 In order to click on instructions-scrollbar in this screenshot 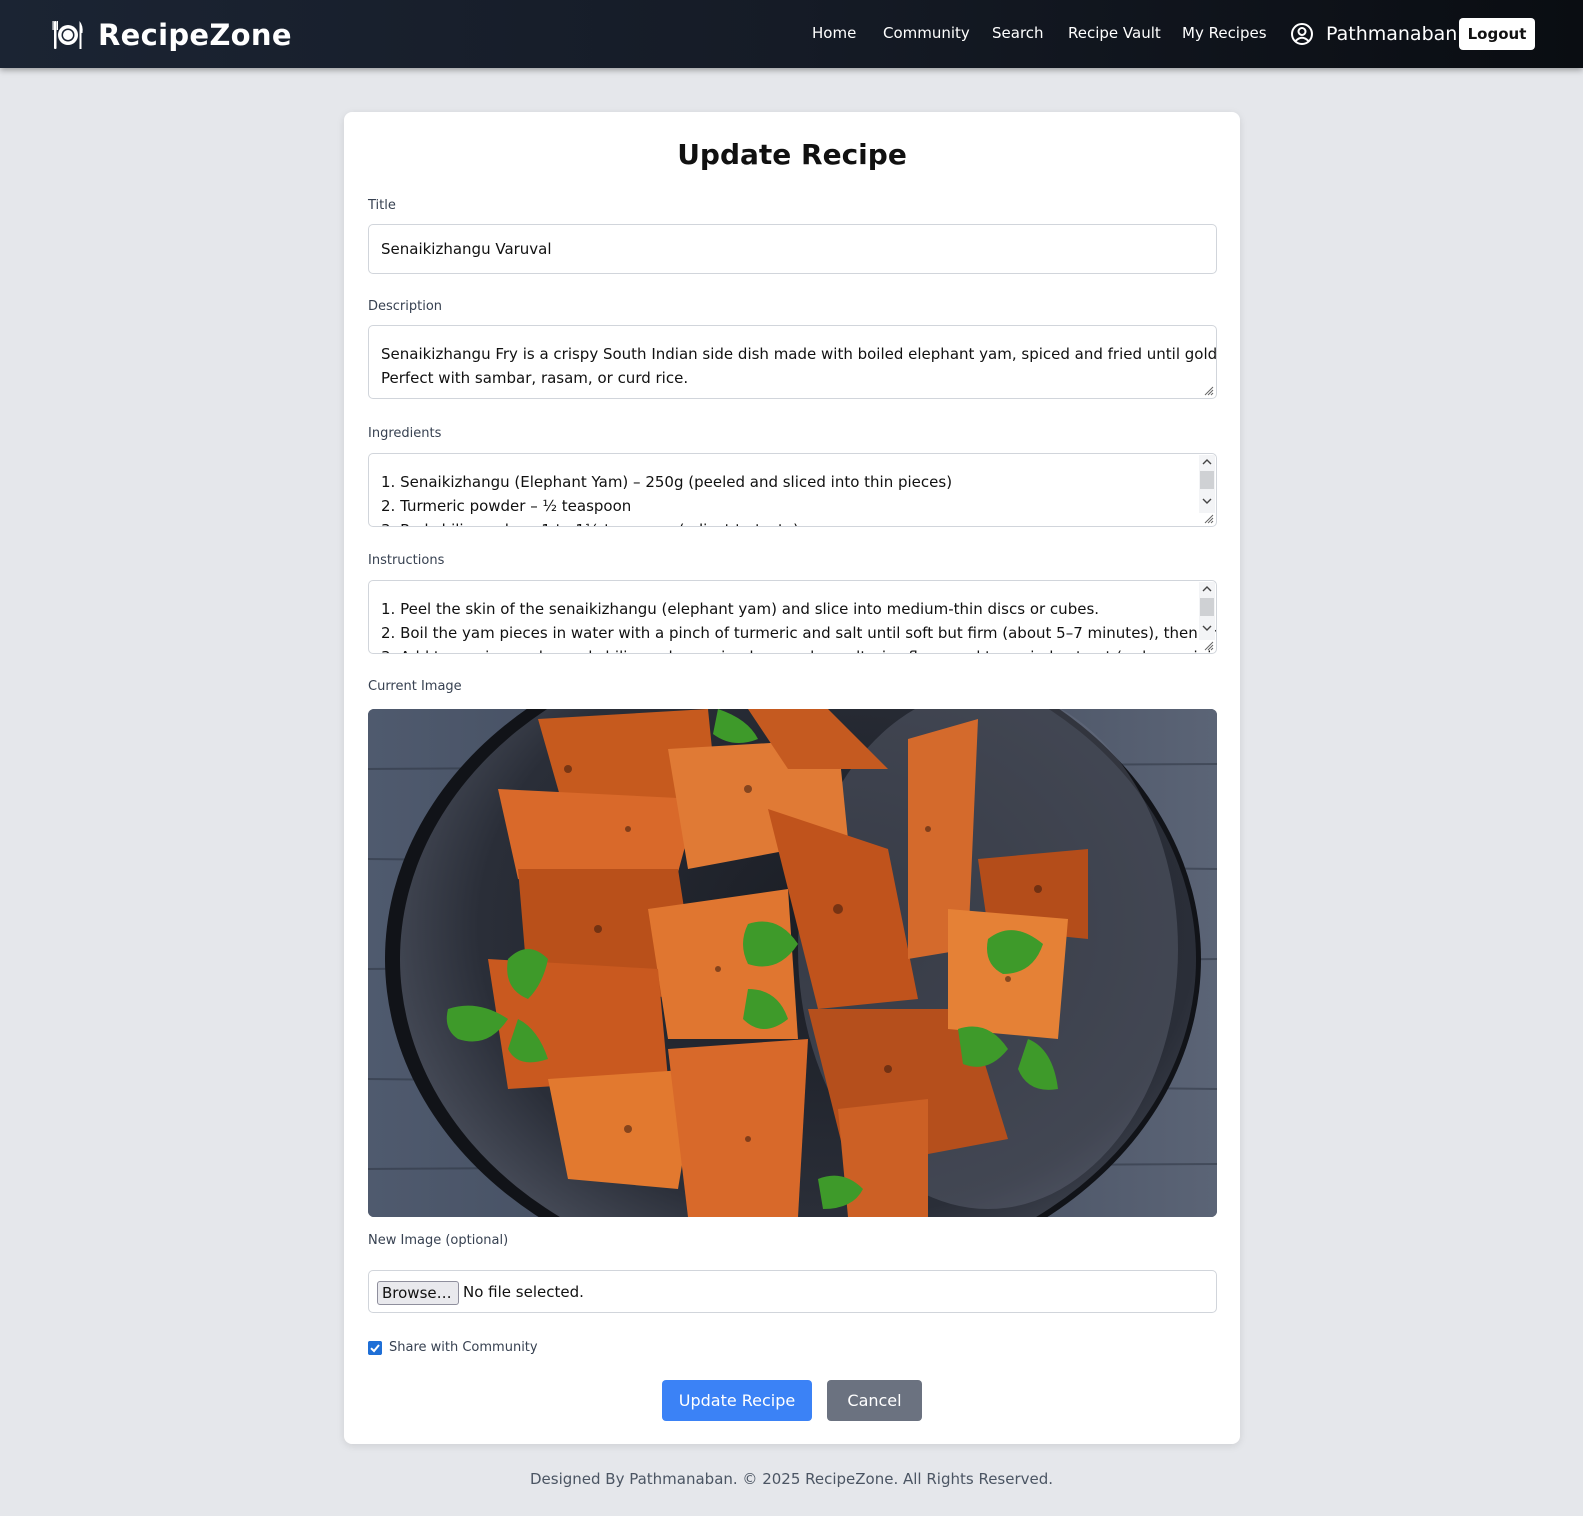, I will do `click(1207, 611)`.